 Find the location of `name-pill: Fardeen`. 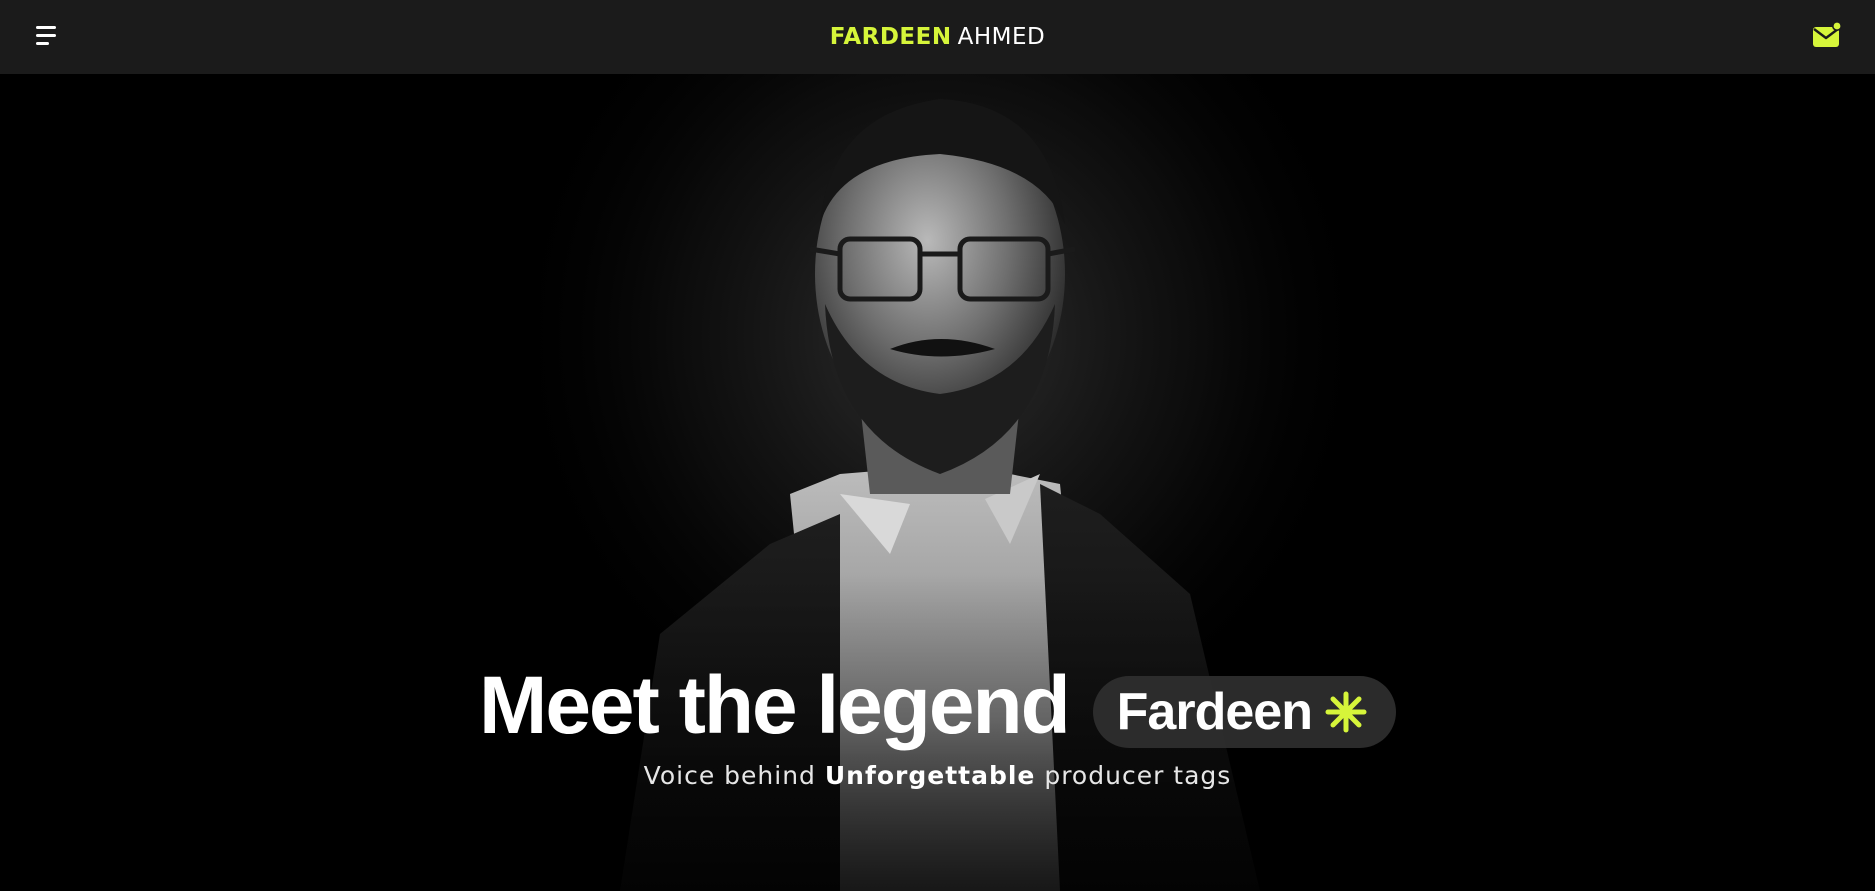

name-pill: Fardeen is located at coordinates (1244, 712).